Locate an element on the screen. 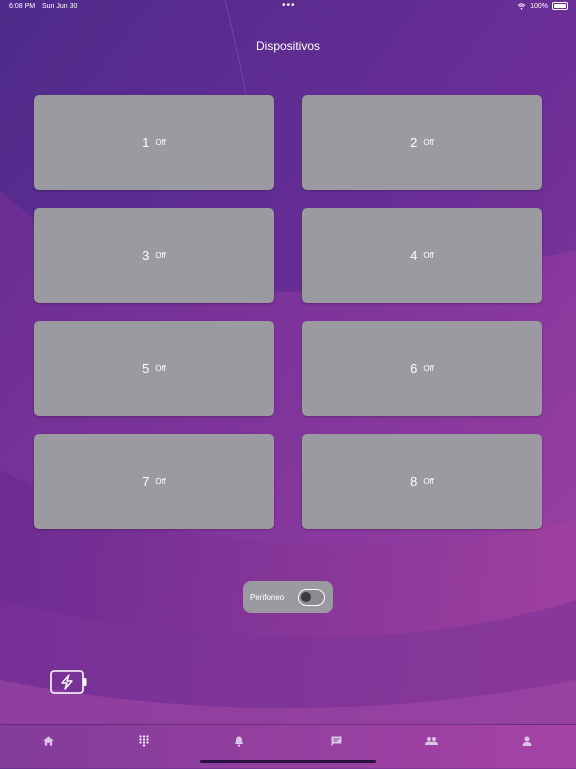  status-bar: 6:08 PM Sun Jun 30 ••• 100% is located at coordinates (288, 7).